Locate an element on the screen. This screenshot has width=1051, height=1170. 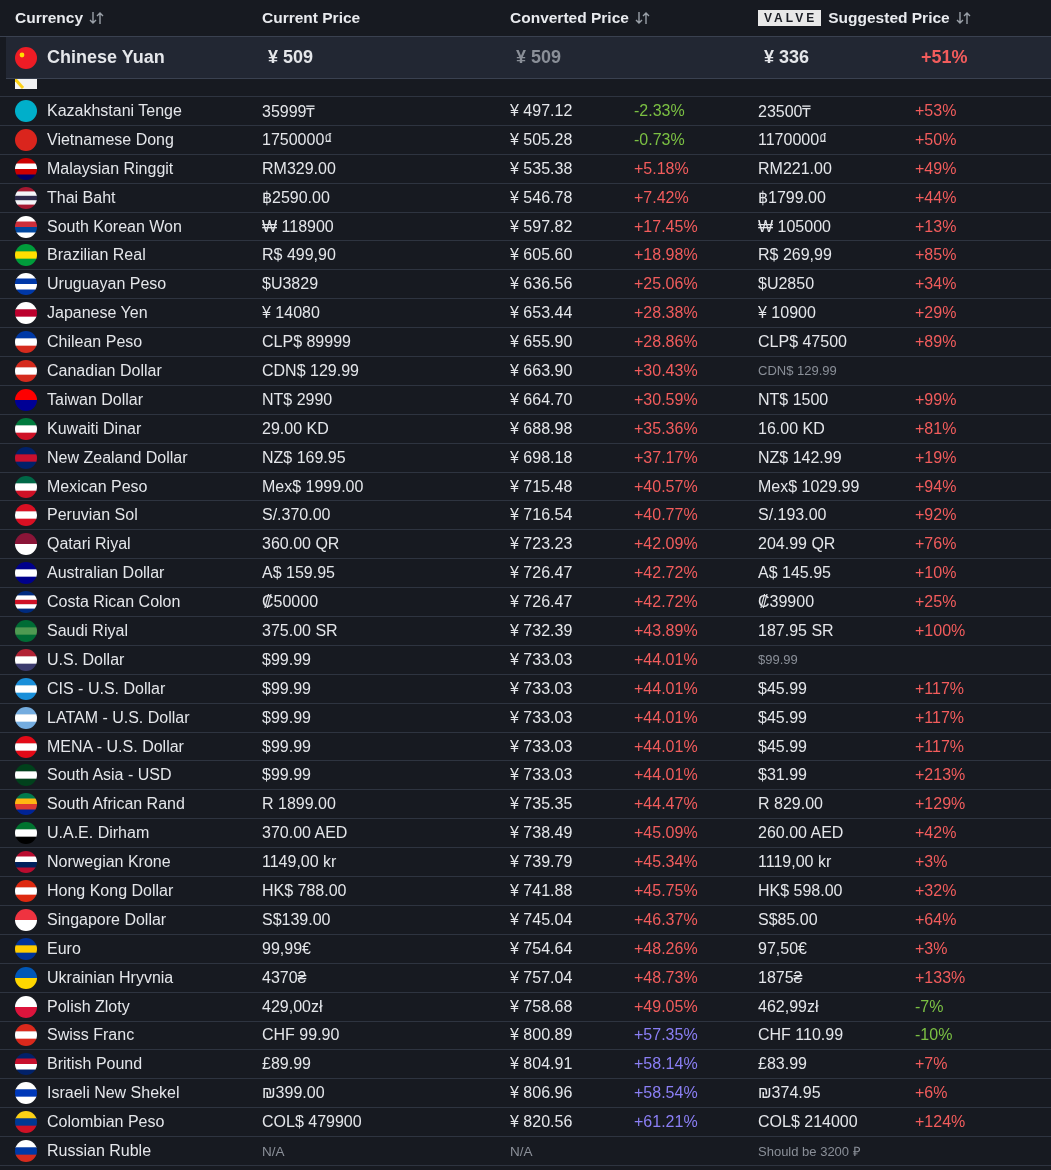
price-difference: +100% is located at coordinates (940, 630).